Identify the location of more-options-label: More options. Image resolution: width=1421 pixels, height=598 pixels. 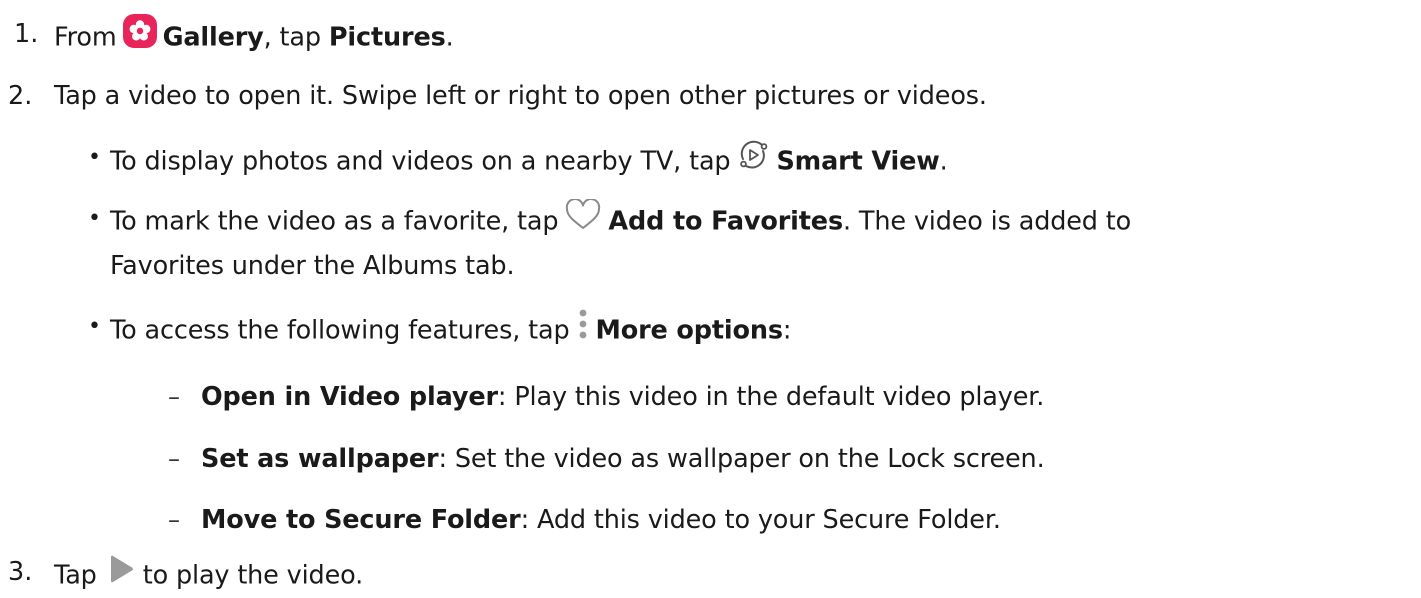
(689, 330).